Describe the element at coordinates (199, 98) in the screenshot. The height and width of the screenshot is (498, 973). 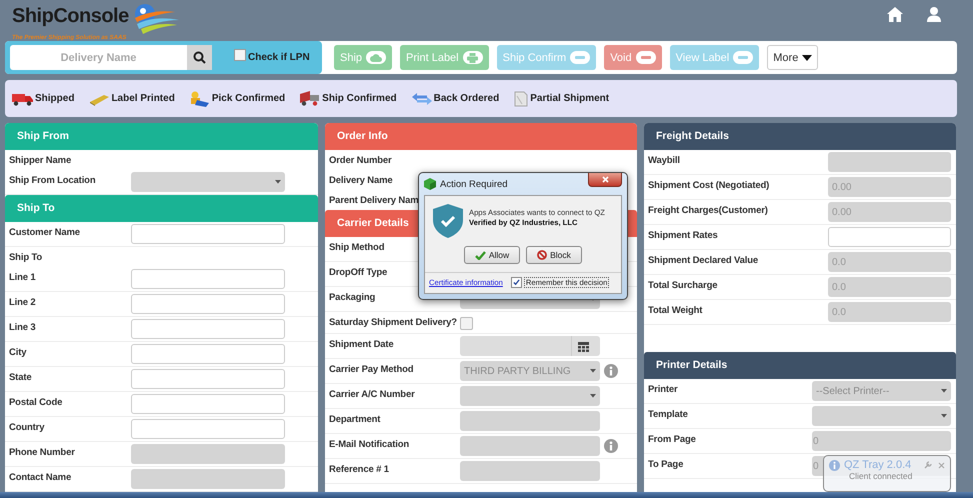
I see `boxes-icon` at that location.